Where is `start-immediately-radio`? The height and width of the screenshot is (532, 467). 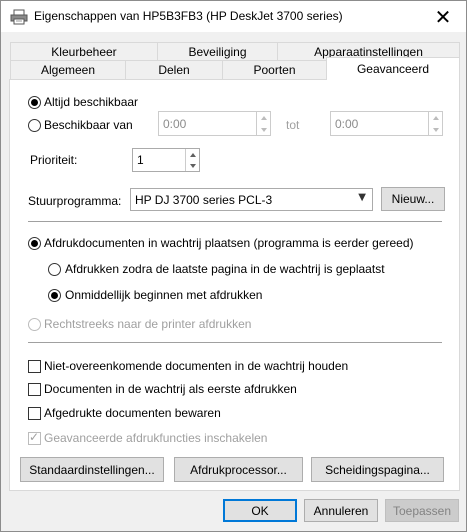 start-immediately-radio is located at coordinates (54, 295).